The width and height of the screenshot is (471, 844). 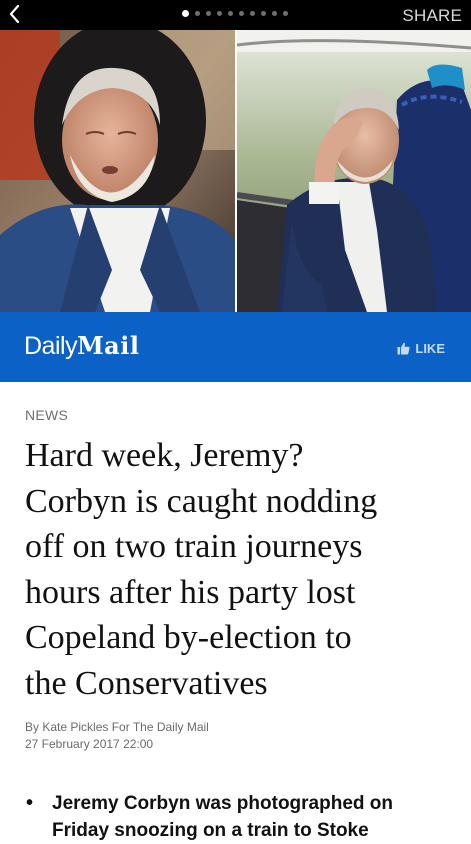 I want to click on publish-date: 27 February 2017 22:00, so click(x=89, y=744).